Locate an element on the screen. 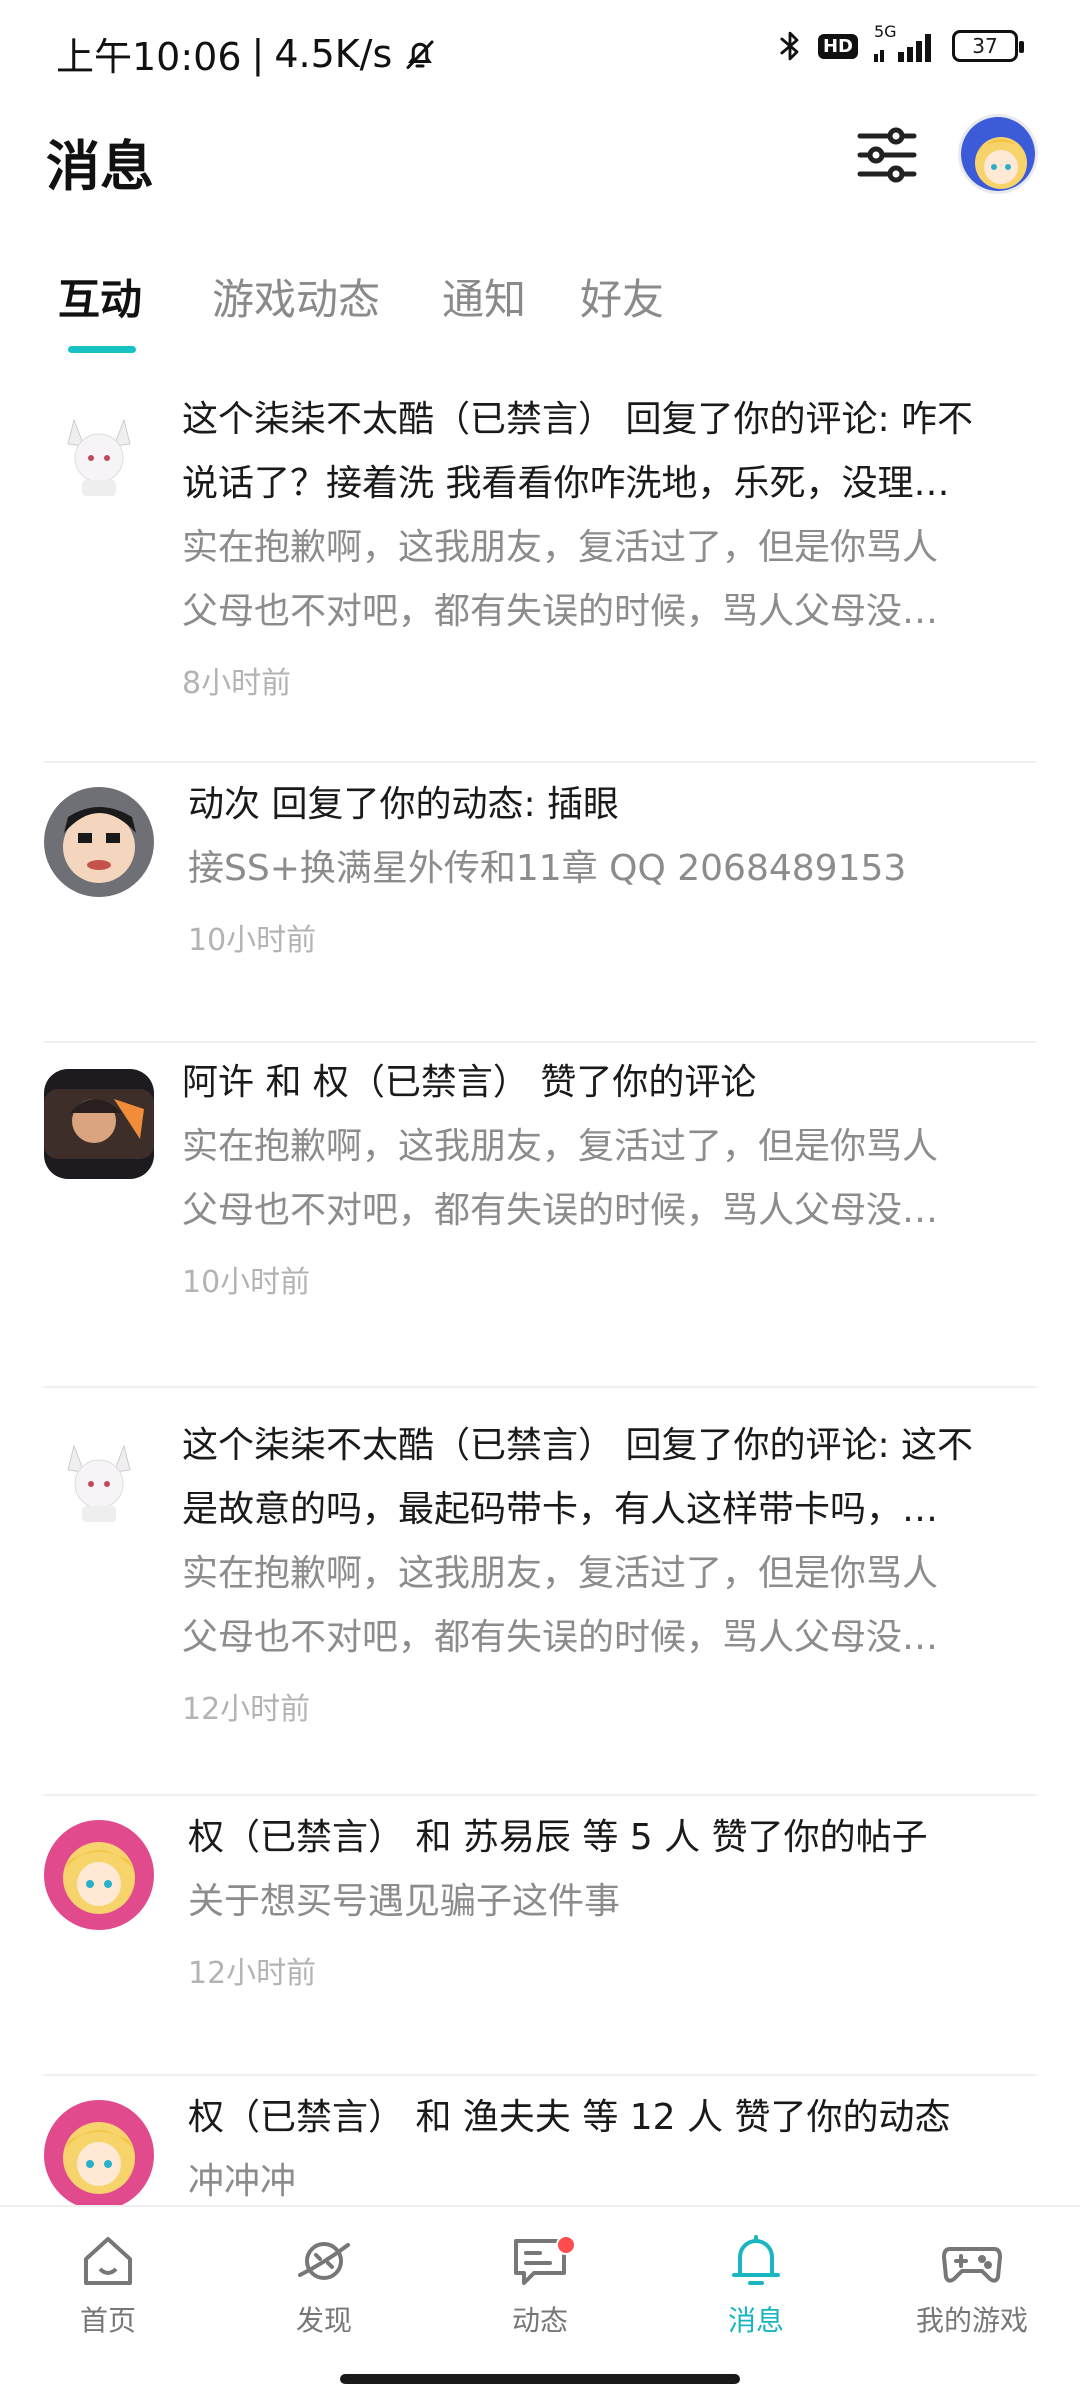  home-indicator is located at coordinates (540, 2379).